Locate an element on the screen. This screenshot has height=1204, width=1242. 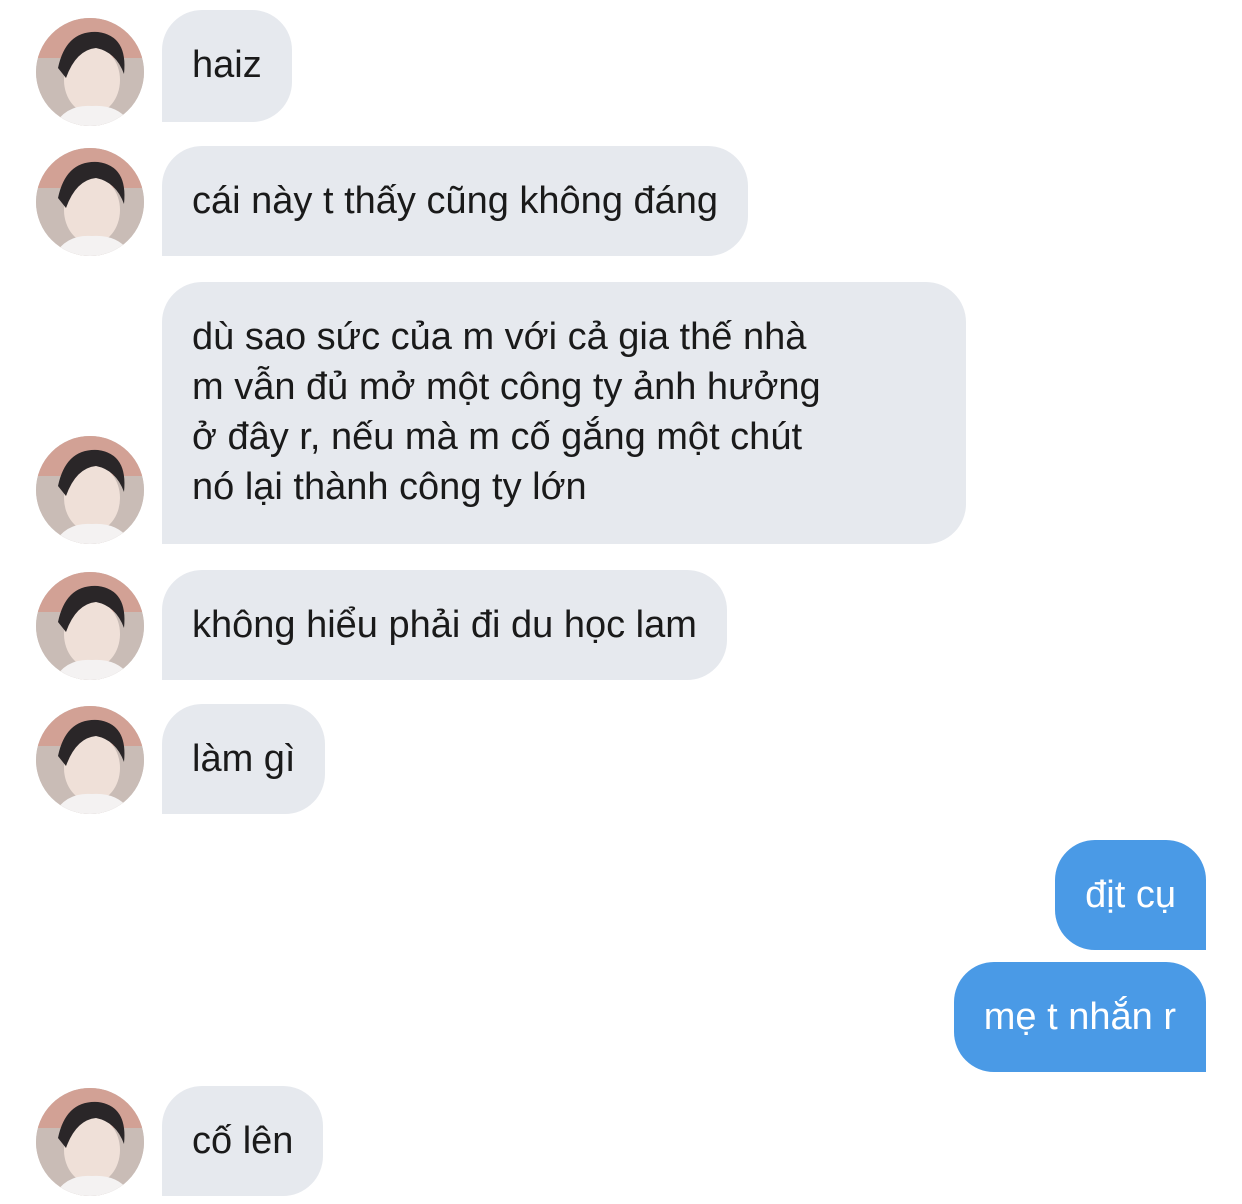
message-row: haiz is located at coordinates (621, 68).